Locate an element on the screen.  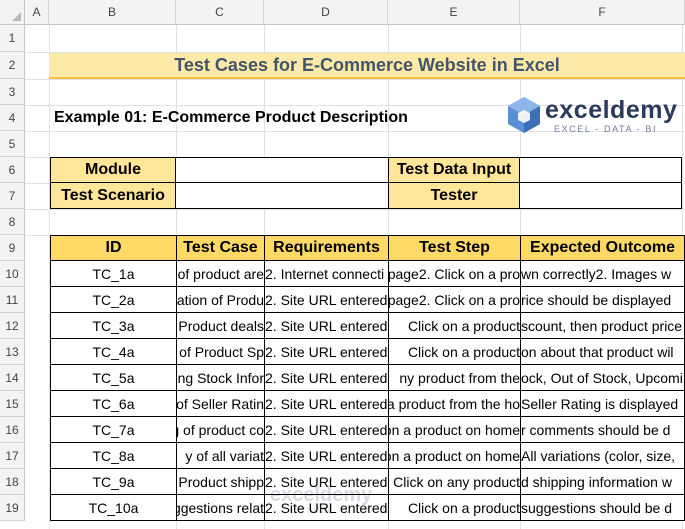
select-all-corner is located at coordinates (12, 12).